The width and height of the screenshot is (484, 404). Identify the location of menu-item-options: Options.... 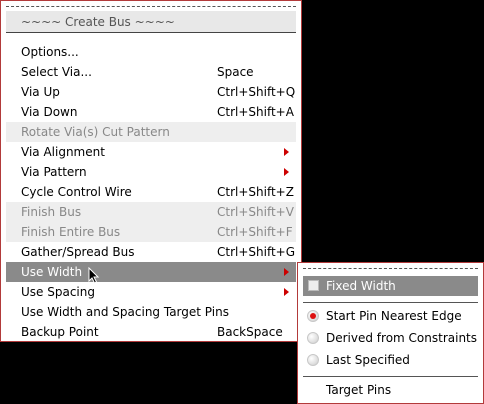
(151, 52).